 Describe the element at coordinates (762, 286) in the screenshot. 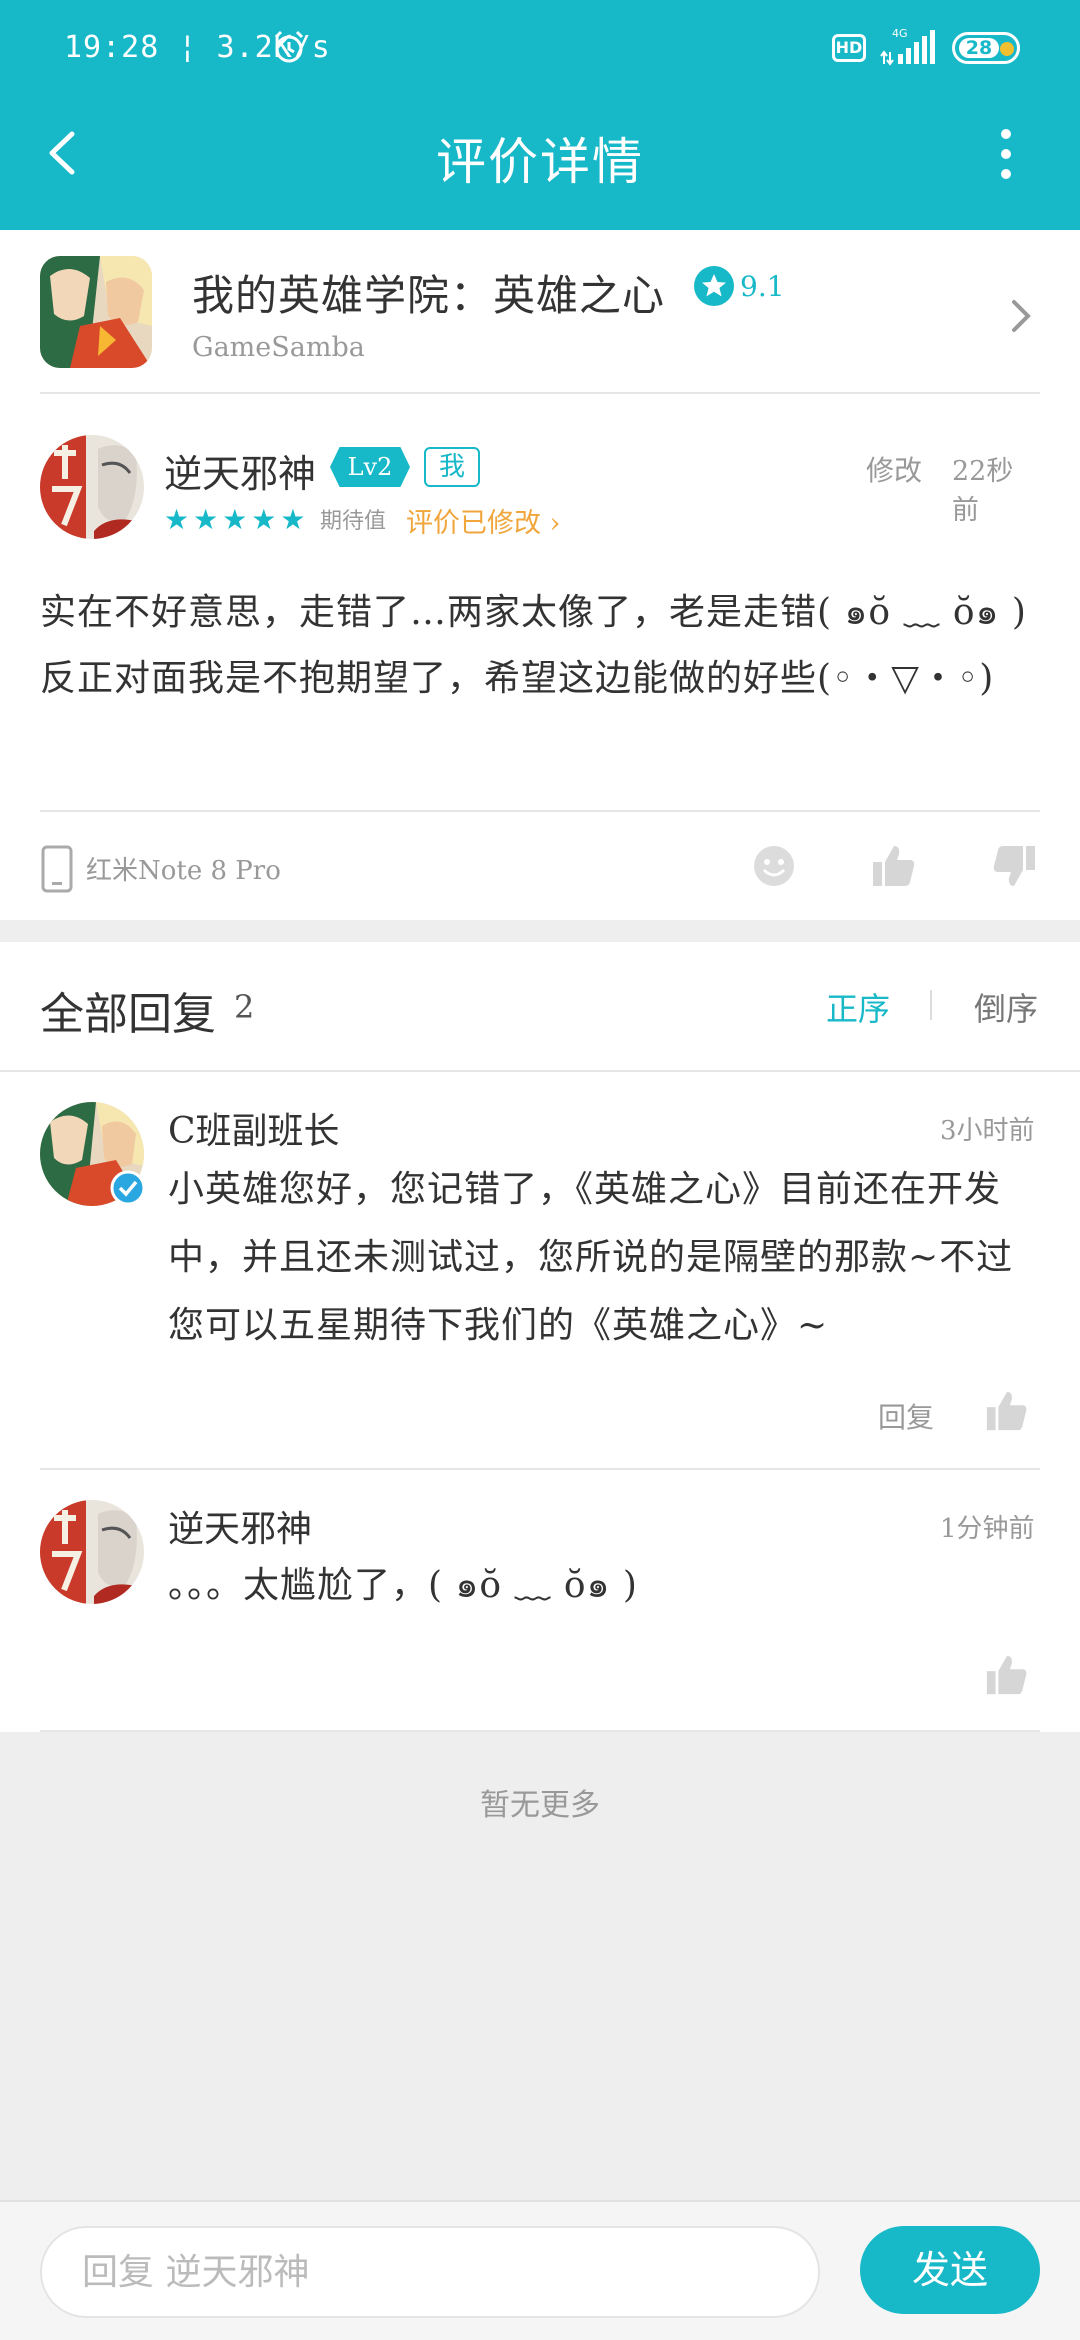

I see `game-score: 9.1` at that location.